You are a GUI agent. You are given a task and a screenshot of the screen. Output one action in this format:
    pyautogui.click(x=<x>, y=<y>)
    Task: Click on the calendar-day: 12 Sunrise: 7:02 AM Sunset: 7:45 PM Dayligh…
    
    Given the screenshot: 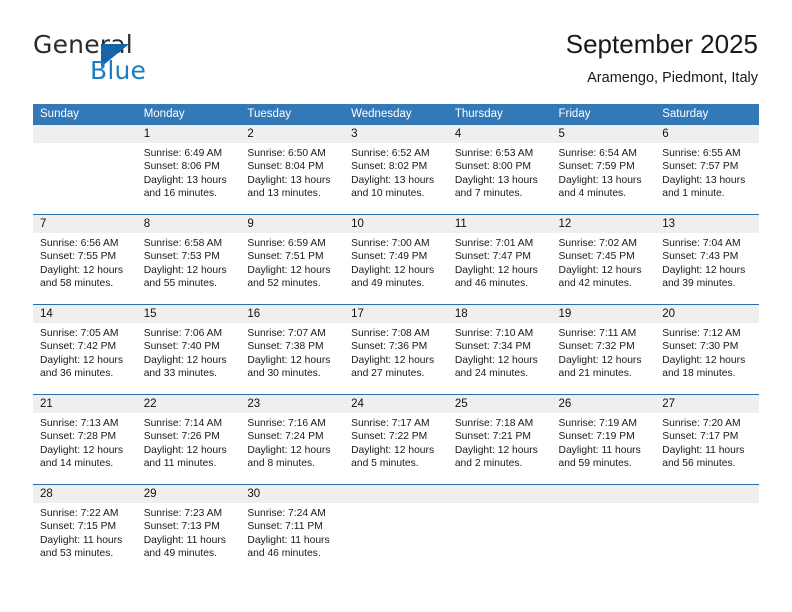 What is the action you would take?
    pyautogui.click(x=603, y=259)
    